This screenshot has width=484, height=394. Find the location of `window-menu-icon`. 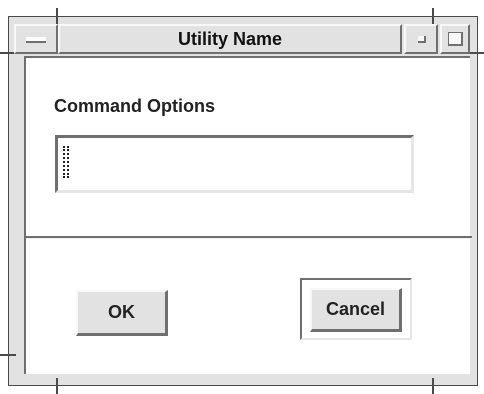

window-menu-icon is located at coordinates (36, 40).